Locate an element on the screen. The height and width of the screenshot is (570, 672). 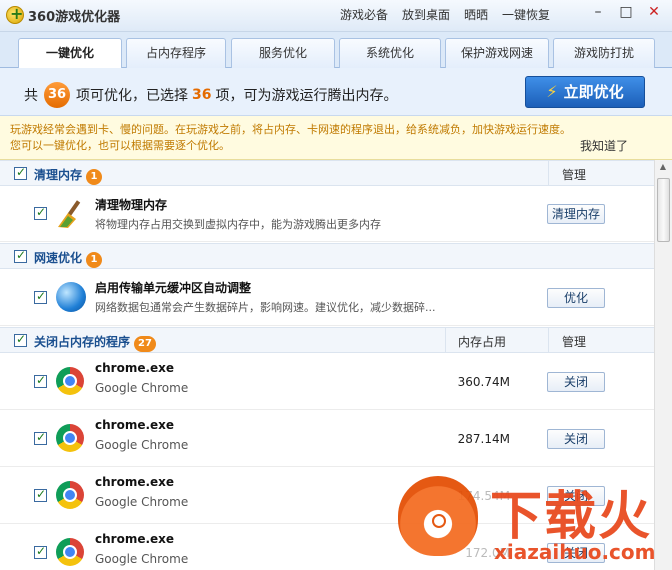
summary-bar: 共 36 项可优化，已选择 36 项，可为游戏运行腾出内存。 ⚡ 立即优化 is located at coordinates (336, 92).